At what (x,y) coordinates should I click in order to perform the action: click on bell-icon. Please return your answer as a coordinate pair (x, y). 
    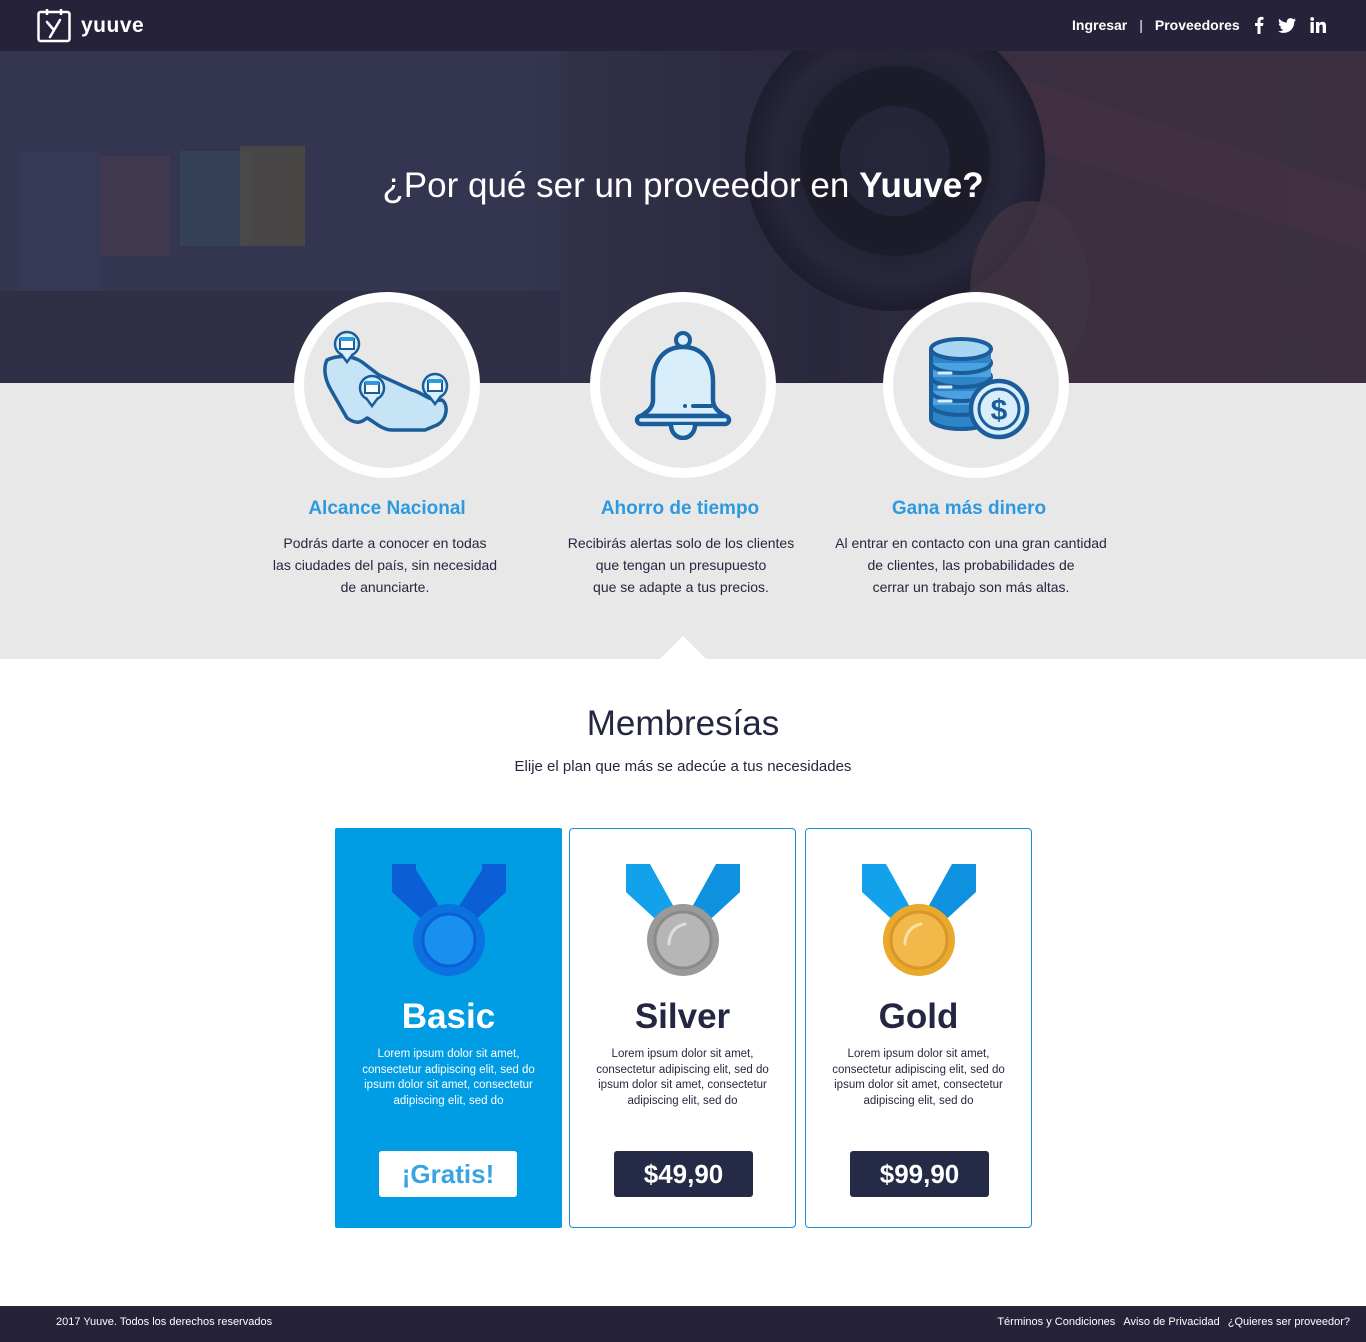
    Looking at the image, I should click on (683, 385).